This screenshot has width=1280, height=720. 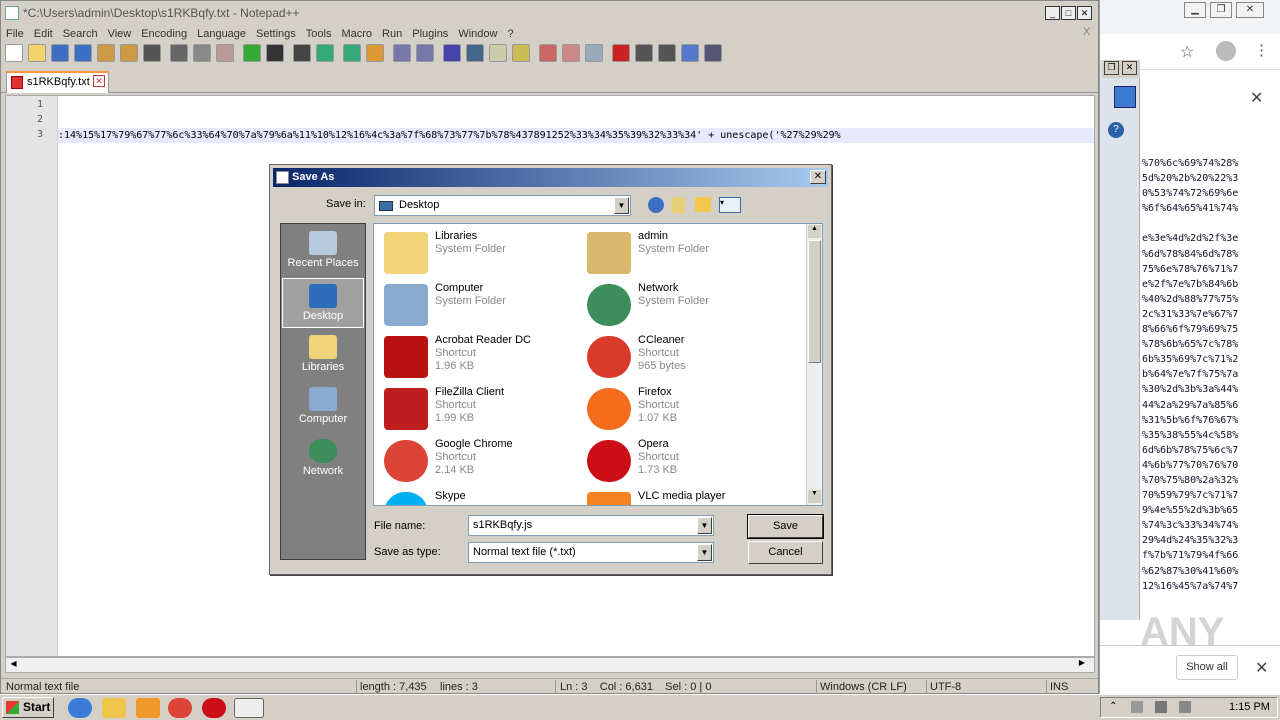 What do you see at coordinates (498, 53) in the screenshot?
I see `indent-guide-icon` at bounding box center [498, 53].